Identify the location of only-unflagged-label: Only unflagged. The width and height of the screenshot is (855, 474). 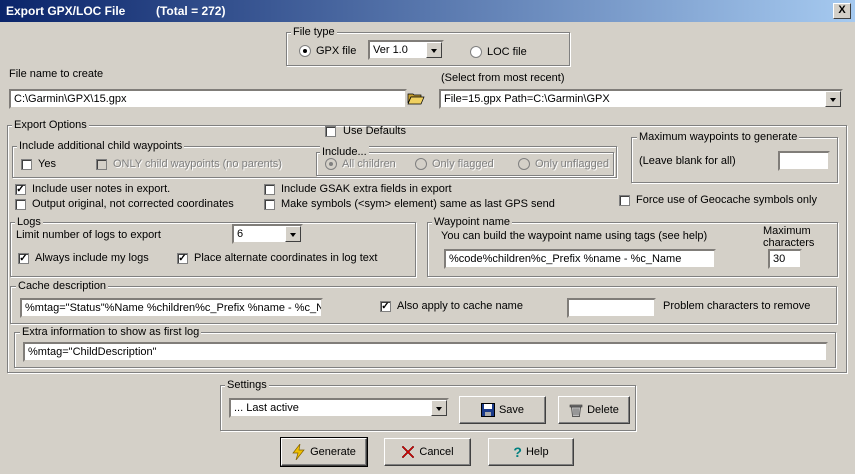
(572, 164).